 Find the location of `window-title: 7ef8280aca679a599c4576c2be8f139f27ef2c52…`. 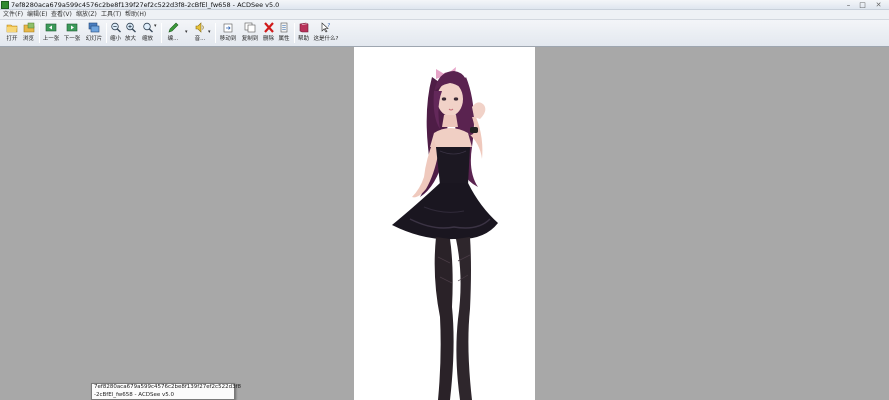

window-title: 7ef8280aca679a599c4576c2be8f139f27ef2c52… is located at coordinates (145, 5).